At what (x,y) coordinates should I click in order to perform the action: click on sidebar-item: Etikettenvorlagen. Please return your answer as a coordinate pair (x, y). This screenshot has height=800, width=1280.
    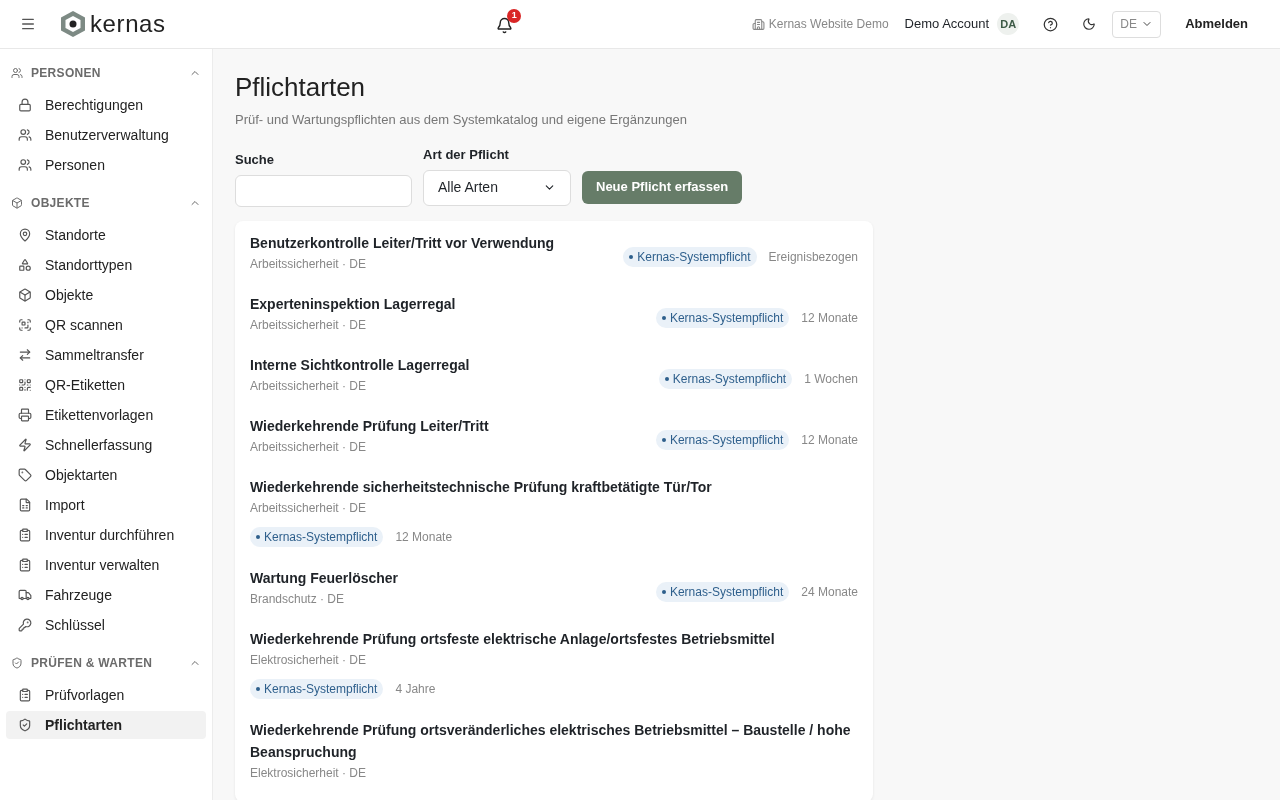
    Looking at the image, I should click on (106, 415).